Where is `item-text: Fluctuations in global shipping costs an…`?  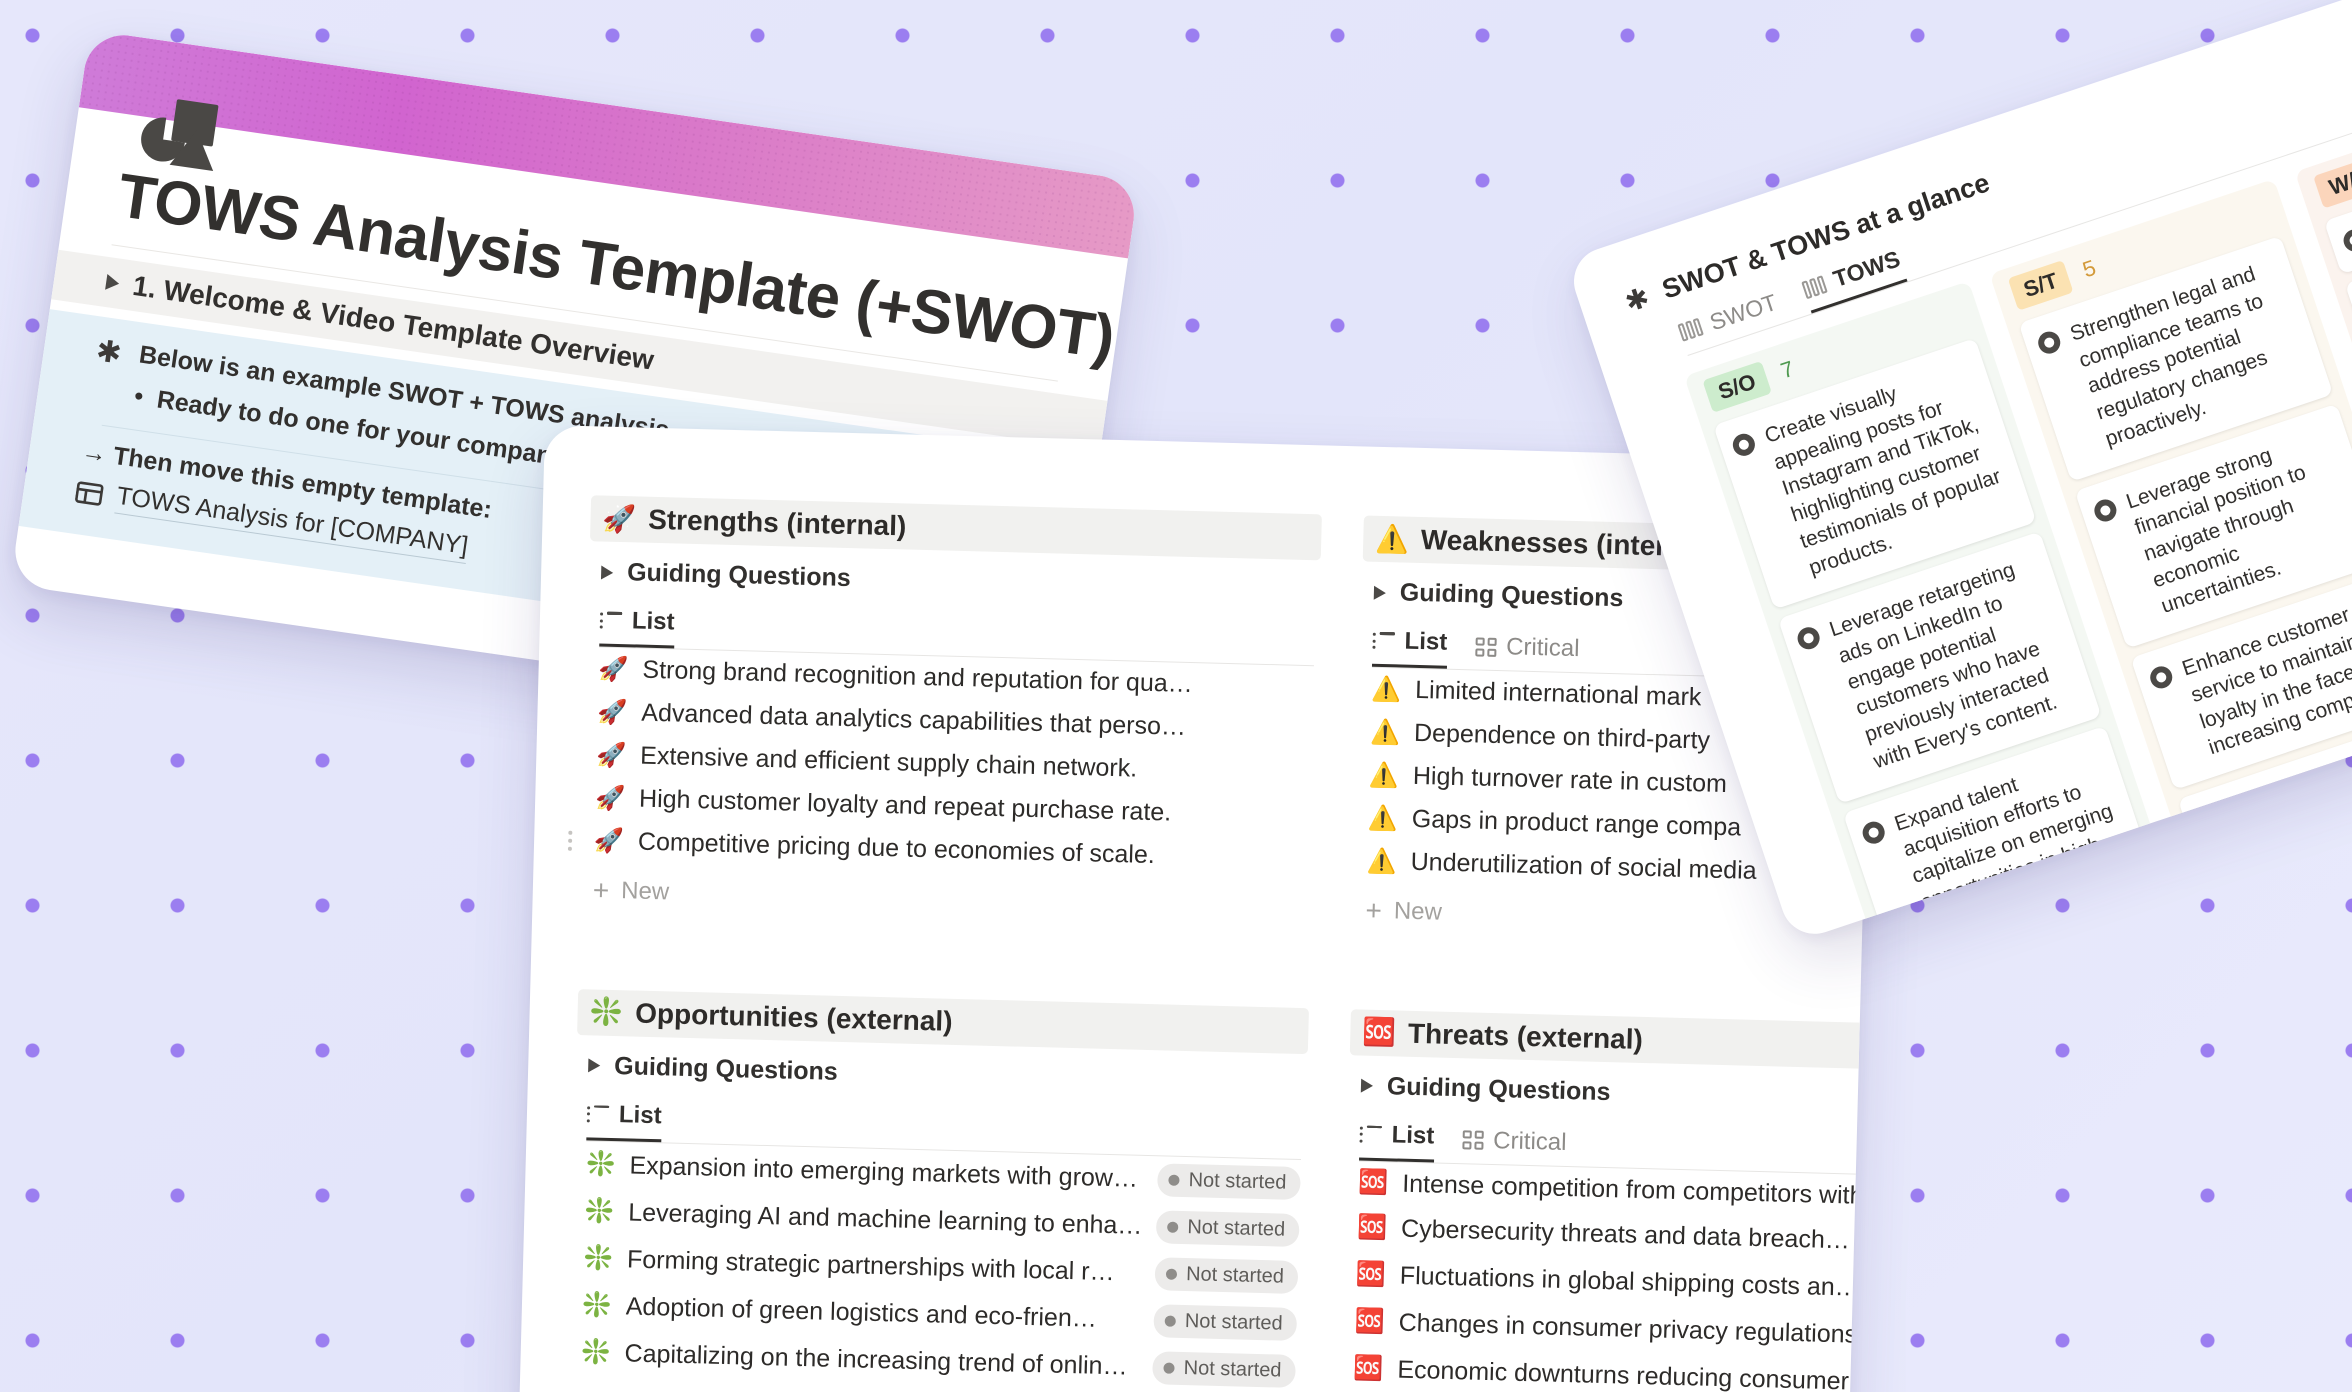
item-text: Fluctuations in global shipping costs an… is located at coordinates (1630, 1281).